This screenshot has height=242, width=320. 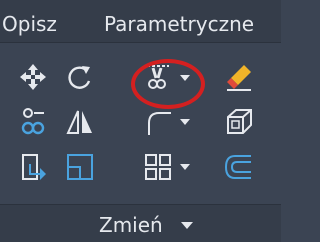 I want to click on move-icon, so click(x=33, y=77).